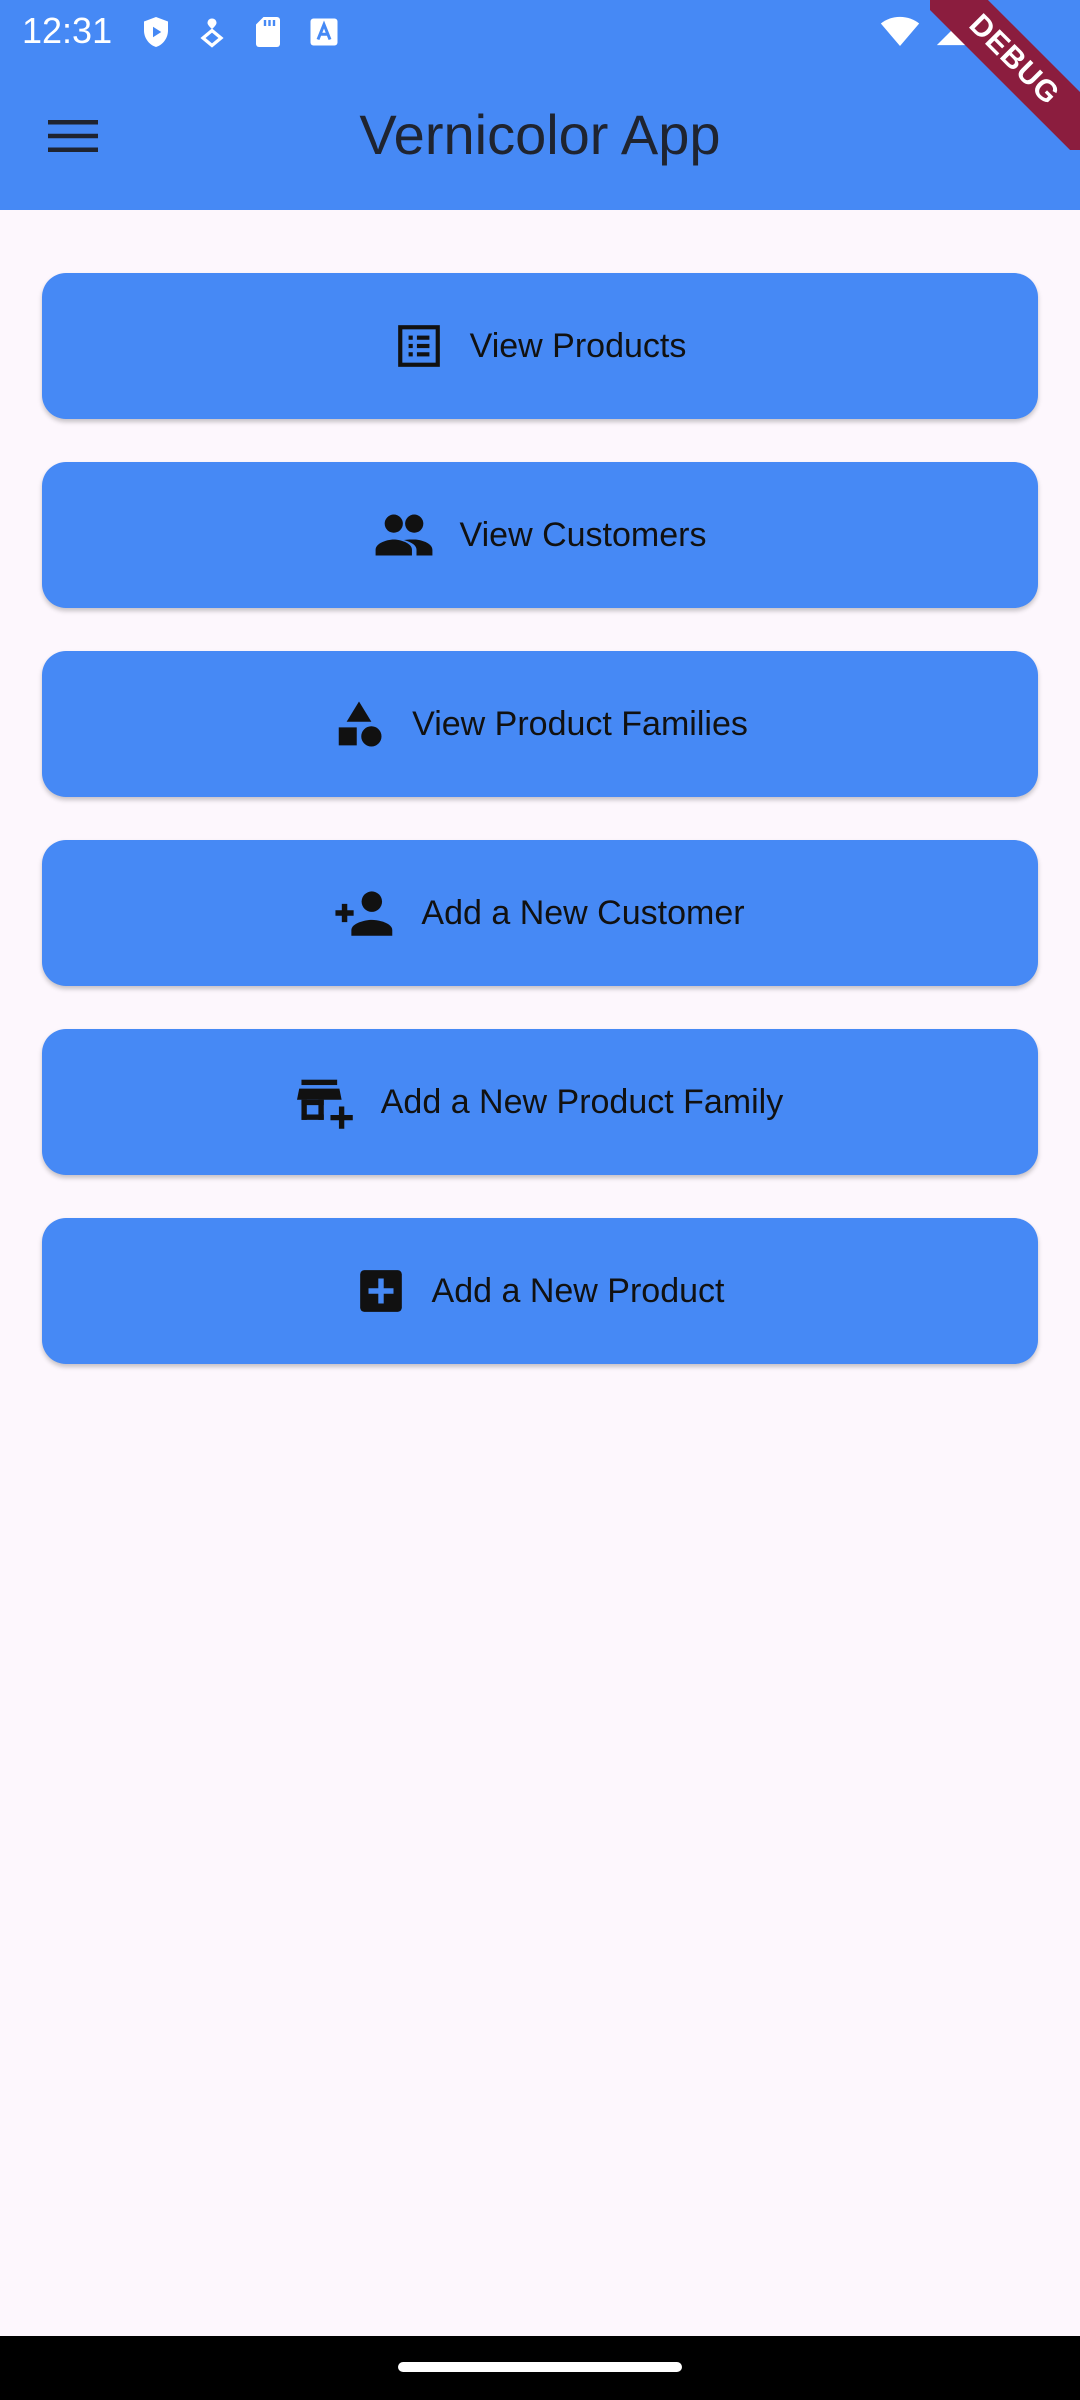 The image size is (1080, 2400). I want to click on add-product-family-label: Add a New Product Family, so click(582, 1101).